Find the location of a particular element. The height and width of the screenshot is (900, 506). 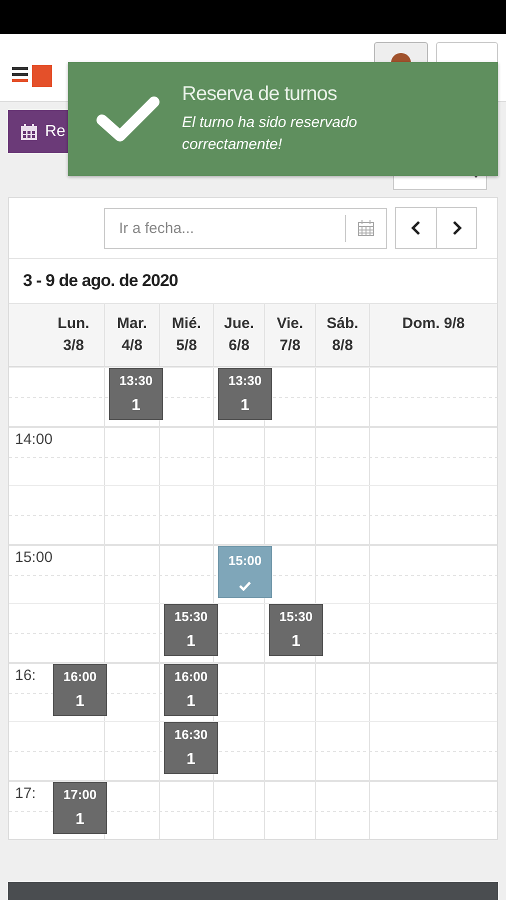

time-label: 17: is located at coordinates (25, 793).